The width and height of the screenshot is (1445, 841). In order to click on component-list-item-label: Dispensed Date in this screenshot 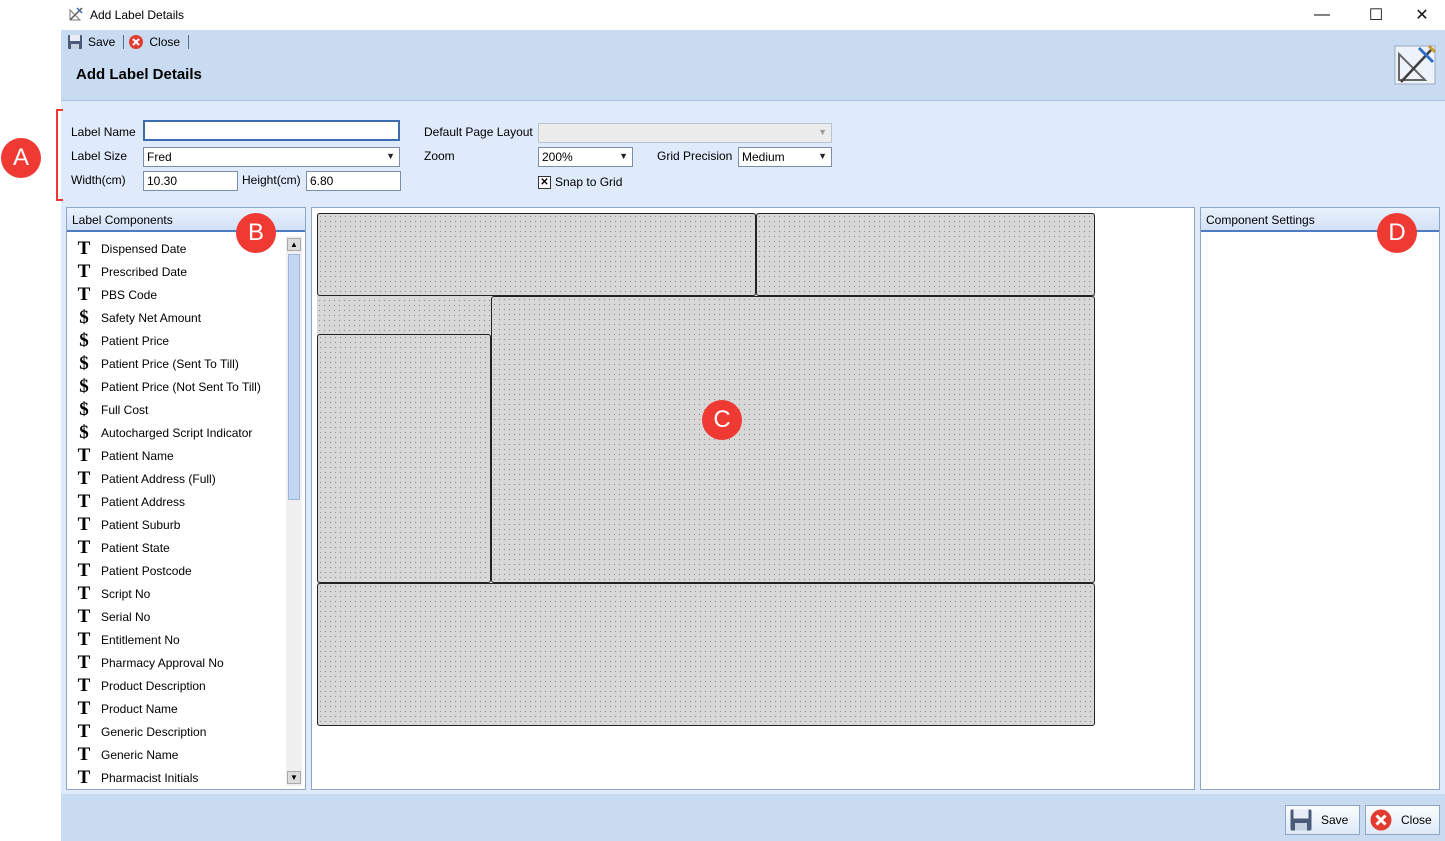, I will do `click(144, 248)`.